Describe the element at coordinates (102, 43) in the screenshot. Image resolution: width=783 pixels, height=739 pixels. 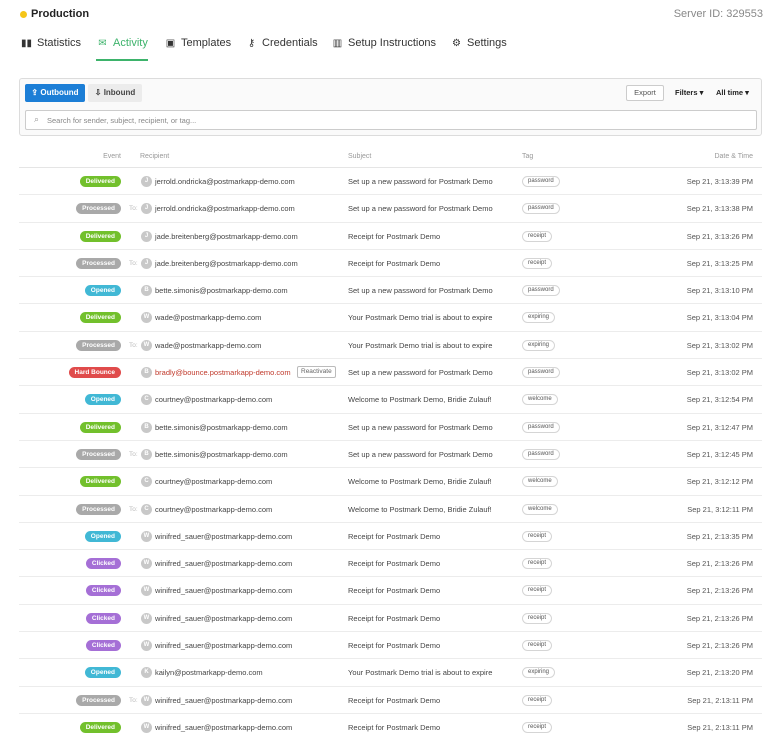
I see `envelope-icon: ✉` at that location.